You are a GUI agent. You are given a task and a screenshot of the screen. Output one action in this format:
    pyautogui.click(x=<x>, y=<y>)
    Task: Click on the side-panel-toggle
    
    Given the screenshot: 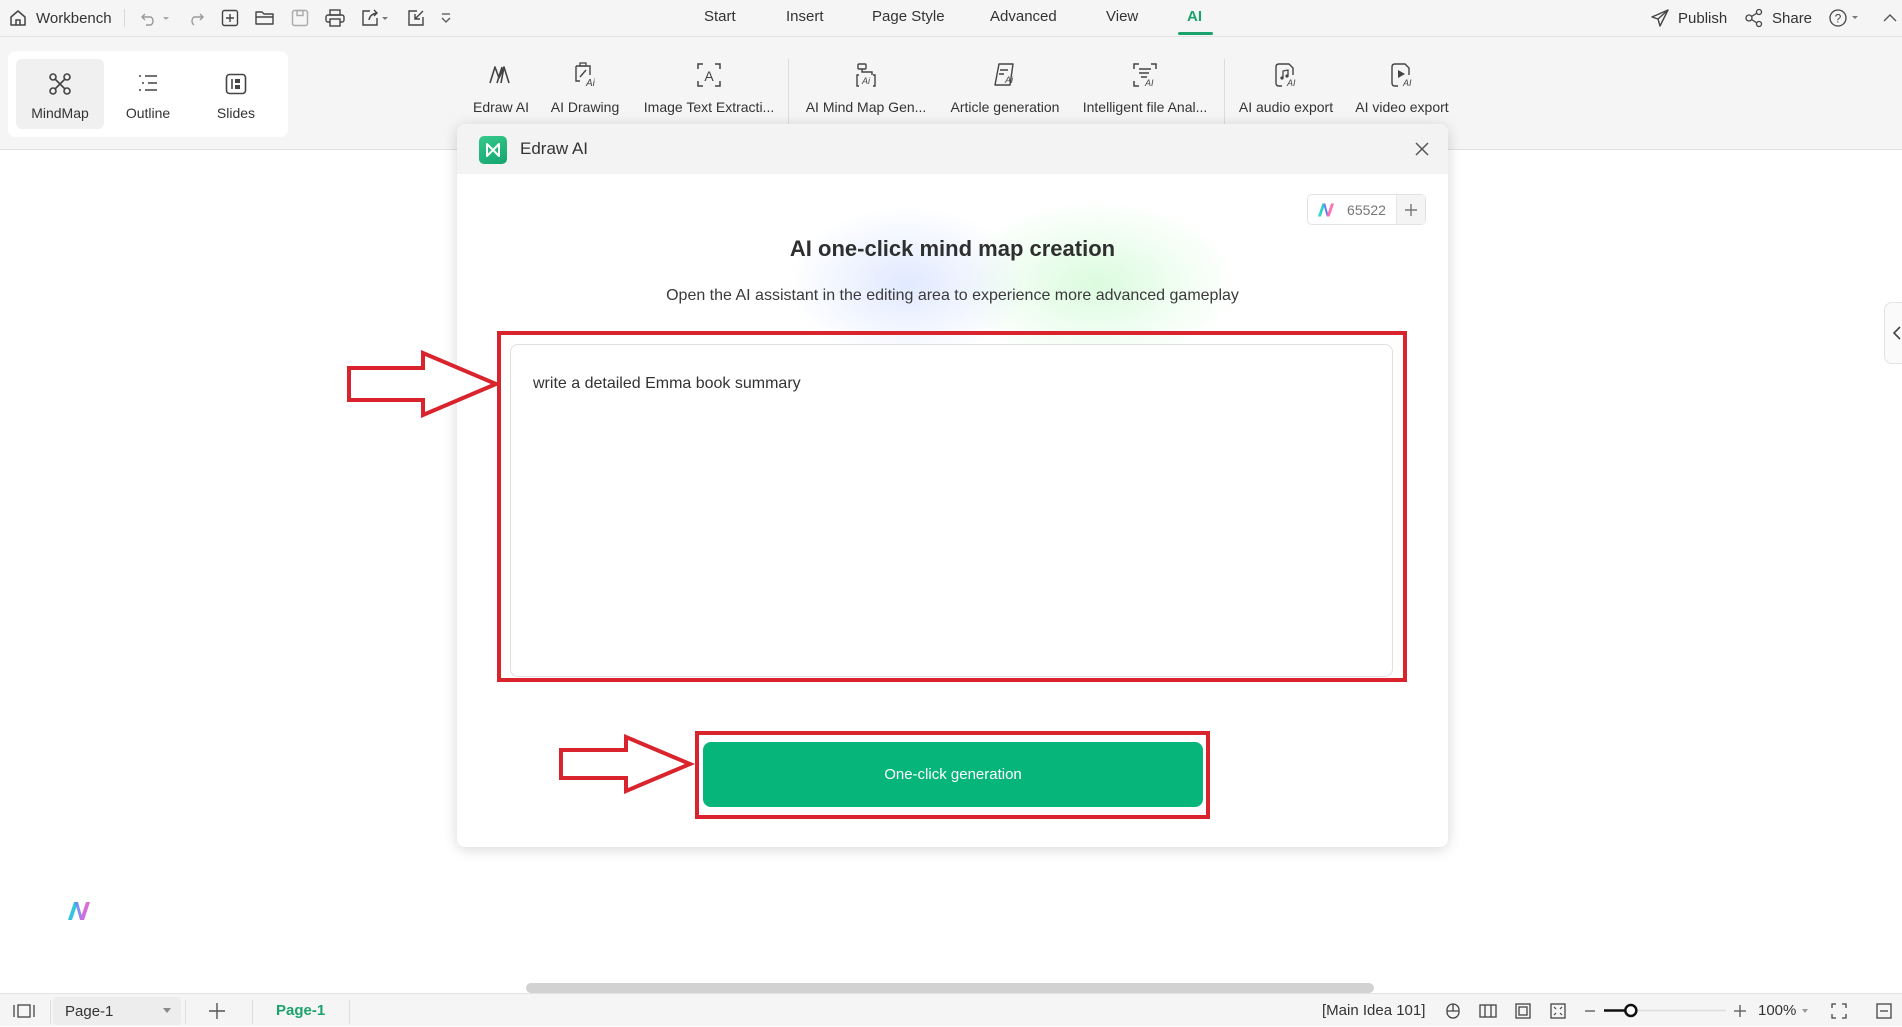 What is the action you would take?
    pyautogui.click(x=1893, y=333)
    